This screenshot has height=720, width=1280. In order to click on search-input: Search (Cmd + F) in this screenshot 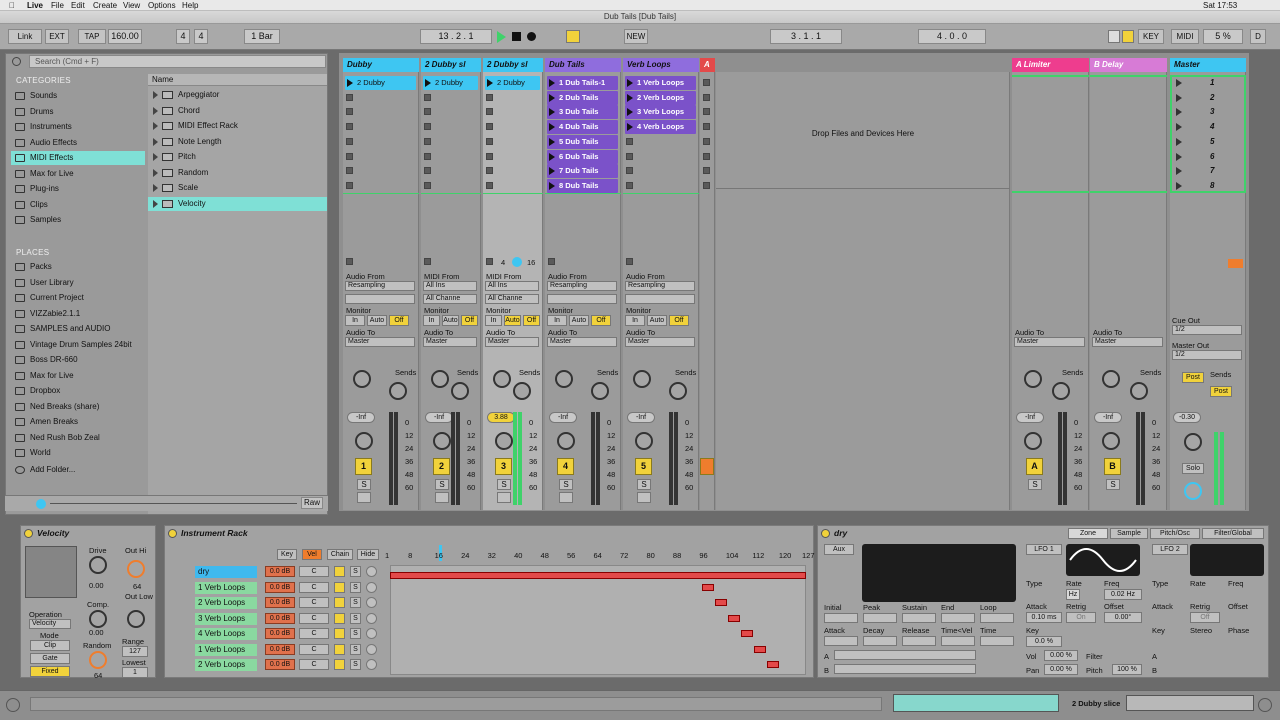, I will do `click(177, 61)`.